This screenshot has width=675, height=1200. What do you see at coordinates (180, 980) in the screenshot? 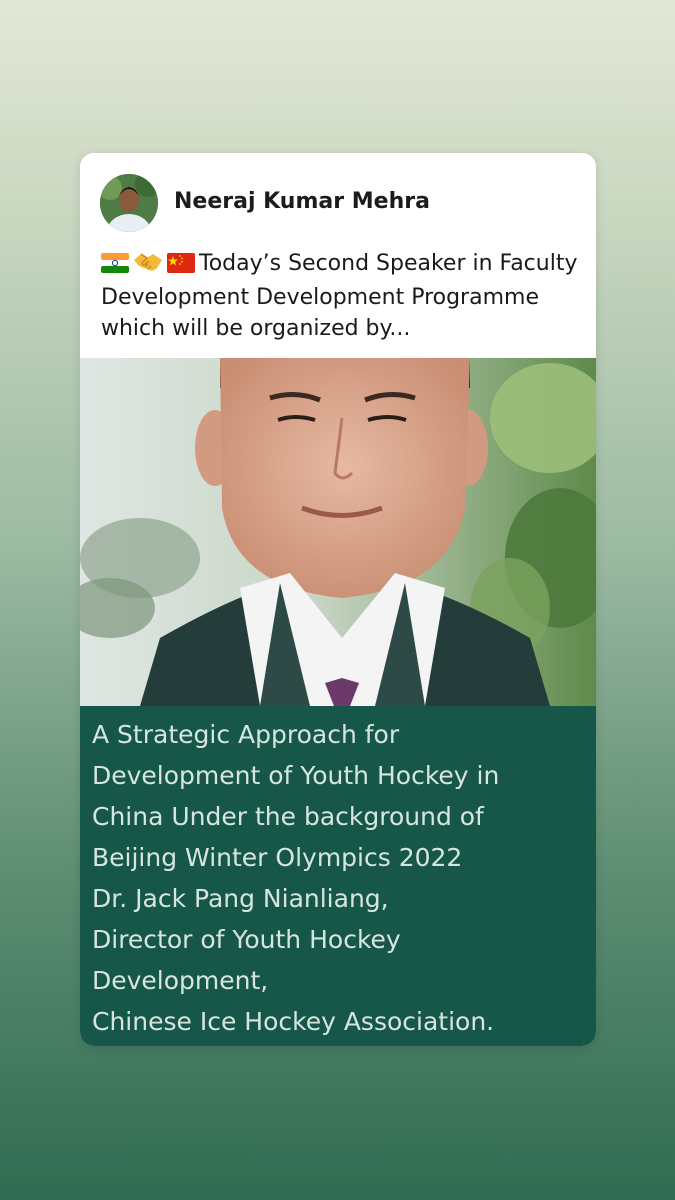
I see `caption-line: Development,` at bounding box center [180, 980].